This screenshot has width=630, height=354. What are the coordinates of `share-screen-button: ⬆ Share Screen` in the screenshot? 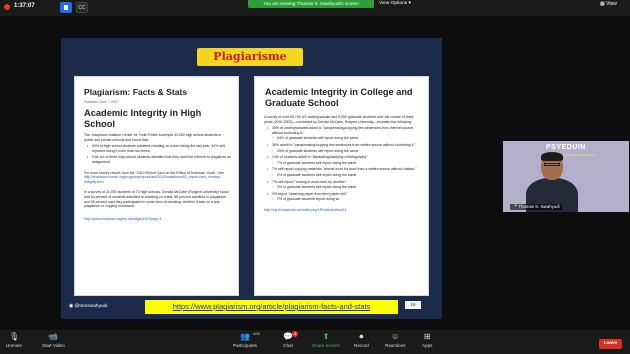 It's located at (326, 340).